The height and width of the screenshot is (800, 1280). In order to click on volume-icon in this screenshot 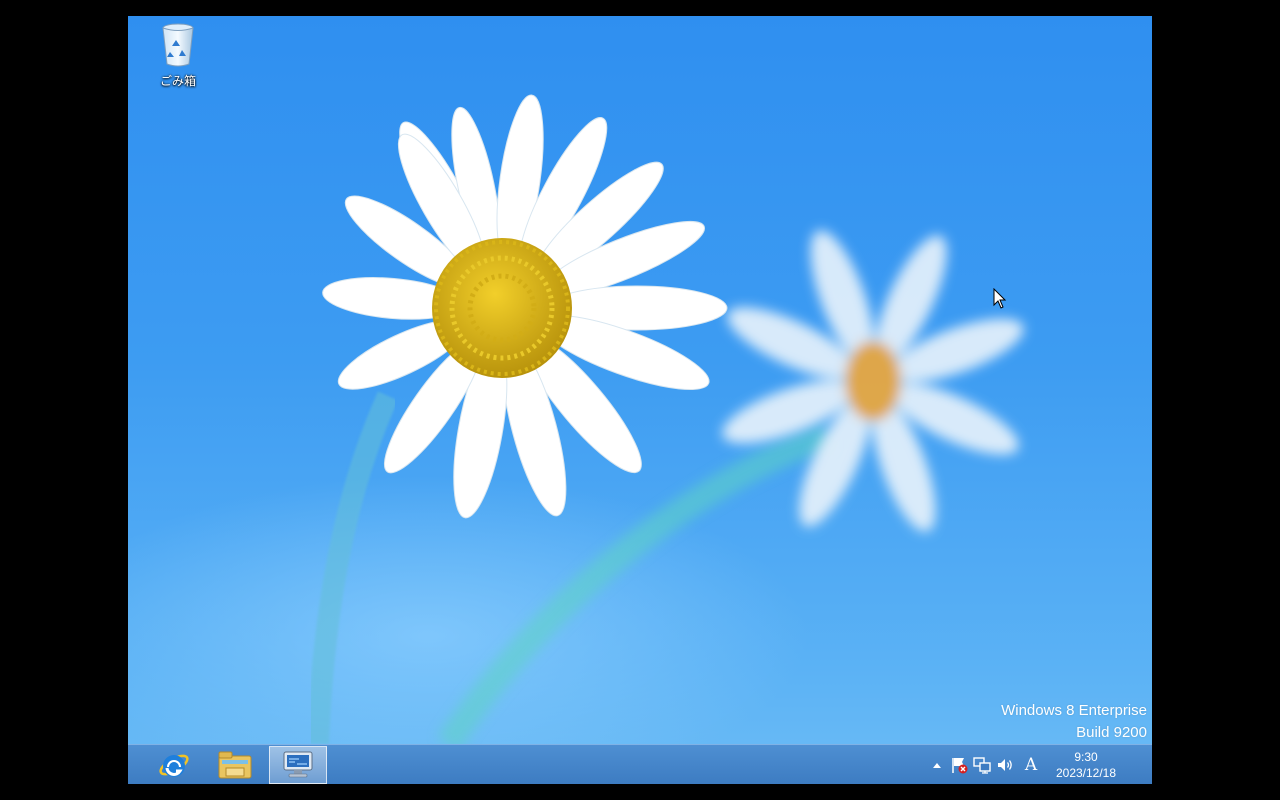, I will do `click(1005, 765)`.